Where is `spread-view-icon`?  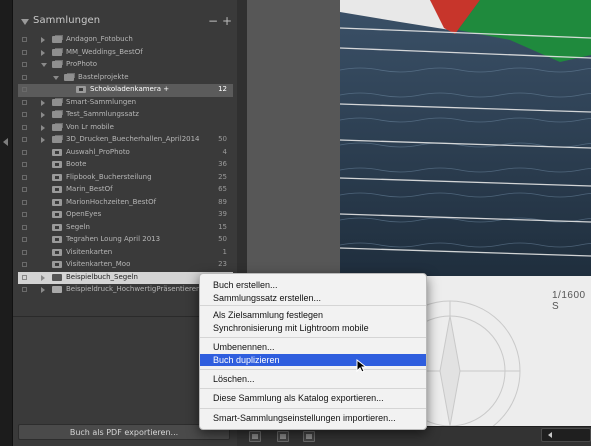 spread-view-icon is located at coordinates (283, 436).